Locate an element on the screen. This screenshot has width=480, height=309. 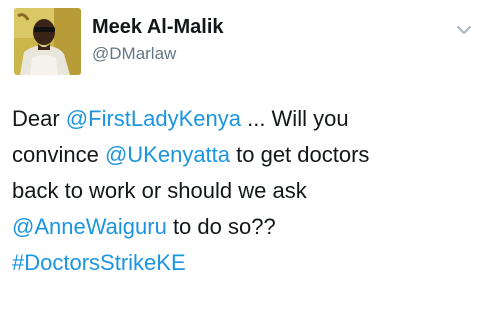
tweet-line: convince @UKenyatta to get doctors is located at coordinates (242, 155).